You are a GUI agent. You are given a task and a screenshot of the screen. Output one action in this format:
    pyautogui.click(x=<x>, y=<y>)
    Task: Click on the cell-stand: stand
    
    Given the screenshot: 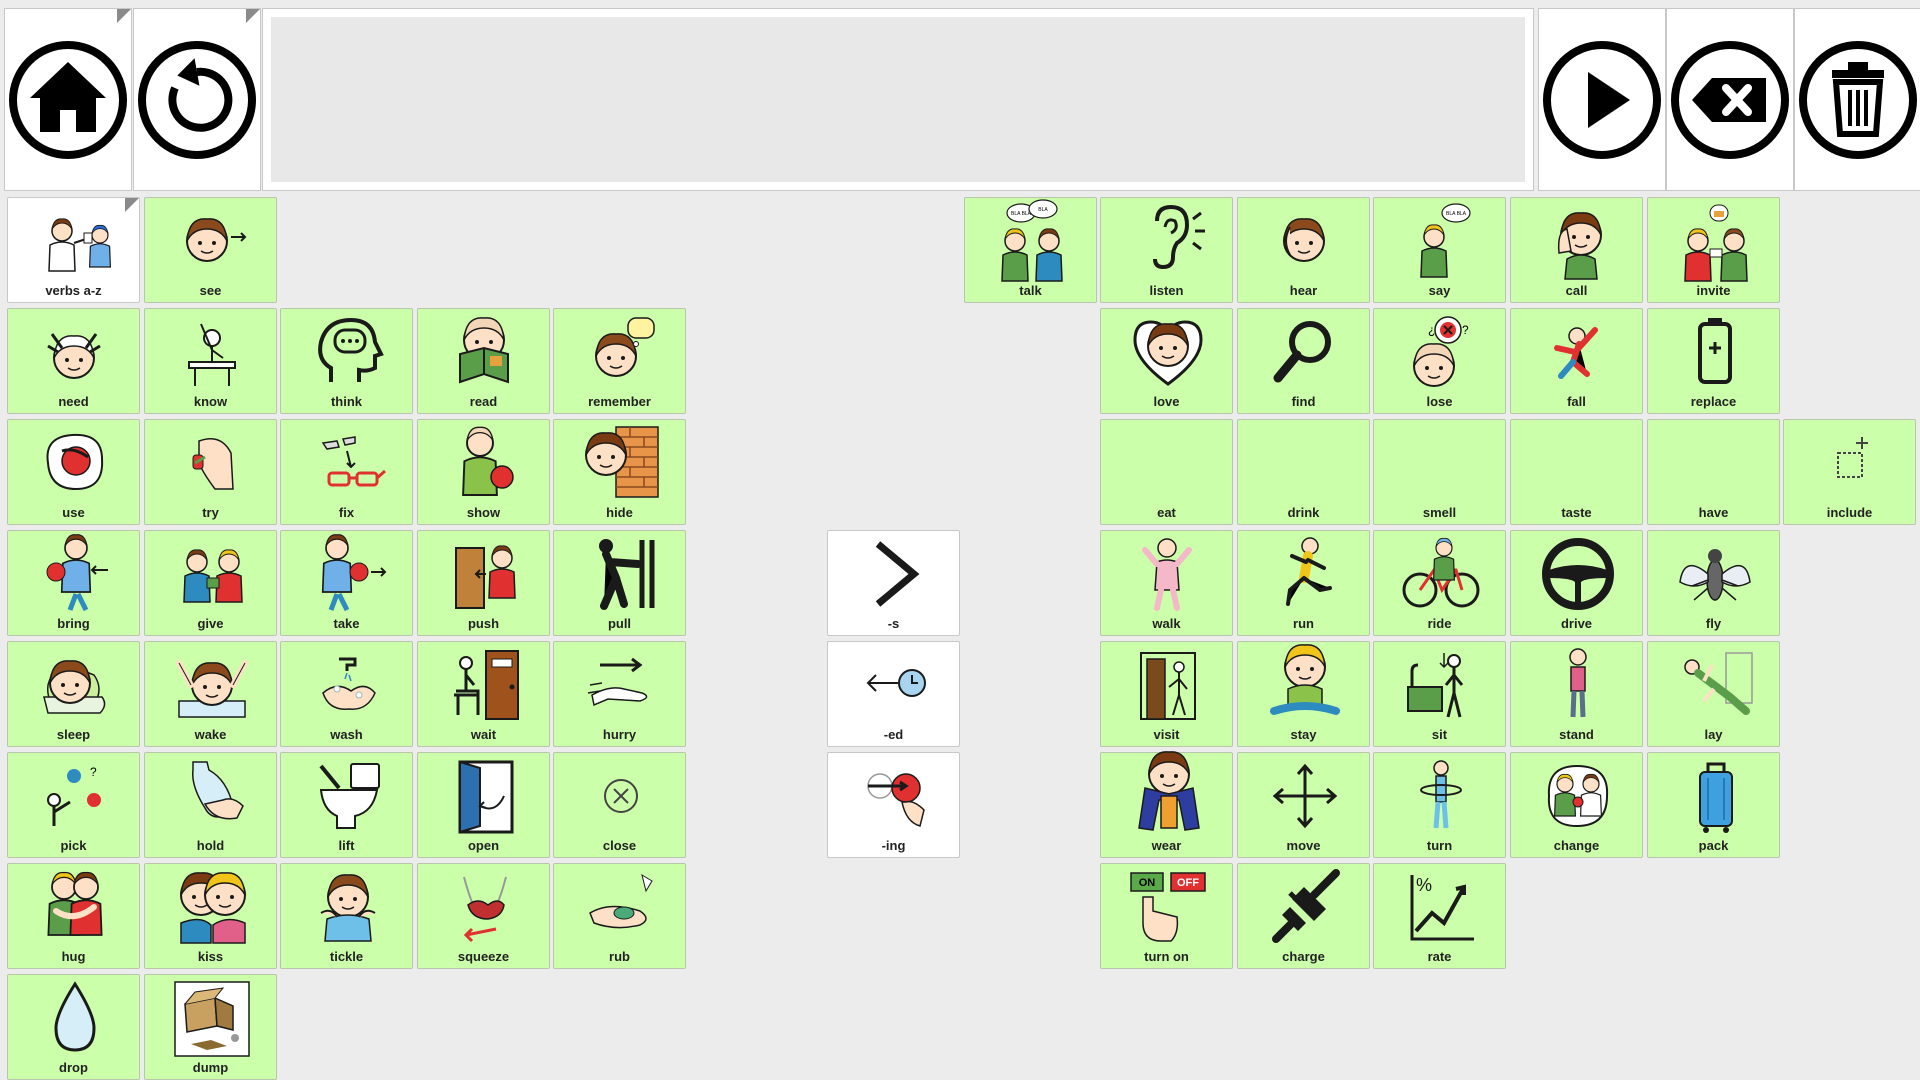 What is the action you would take?
    pyautogui.click(x=1576, y=694)
    